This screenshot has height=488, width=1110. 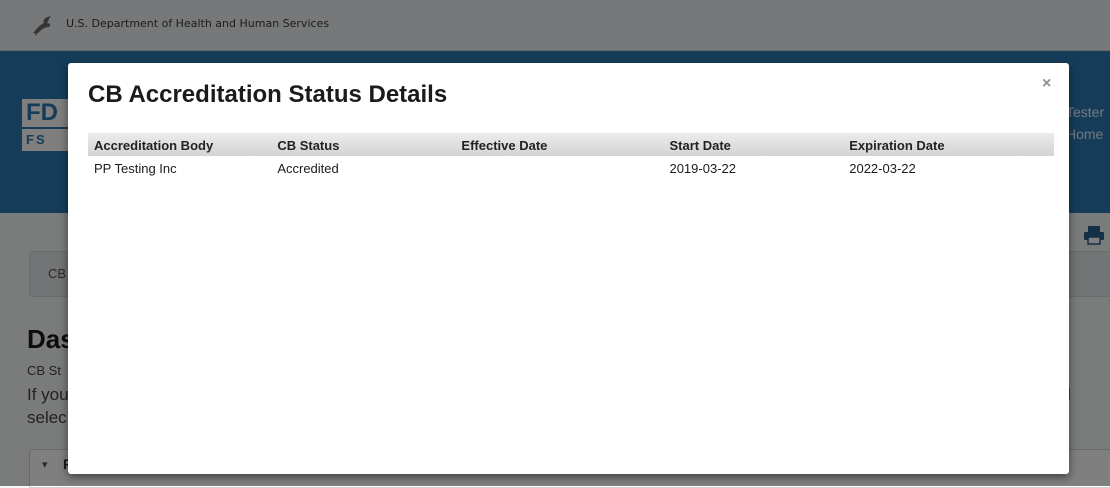 I want to click on cell-effective-date, so click(x=559, y=168).